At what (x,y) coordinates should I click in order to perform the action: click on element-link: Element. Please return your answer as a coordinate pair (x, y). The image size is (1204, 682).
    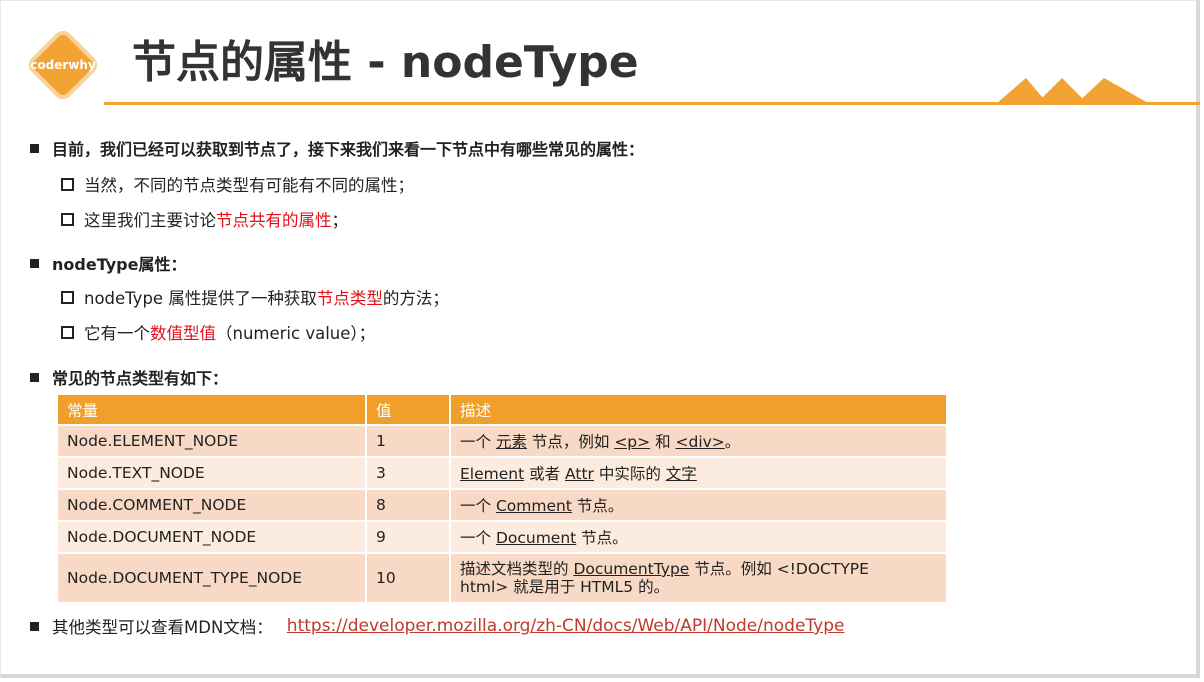
    Looking at the image, I should click on (492, 474).